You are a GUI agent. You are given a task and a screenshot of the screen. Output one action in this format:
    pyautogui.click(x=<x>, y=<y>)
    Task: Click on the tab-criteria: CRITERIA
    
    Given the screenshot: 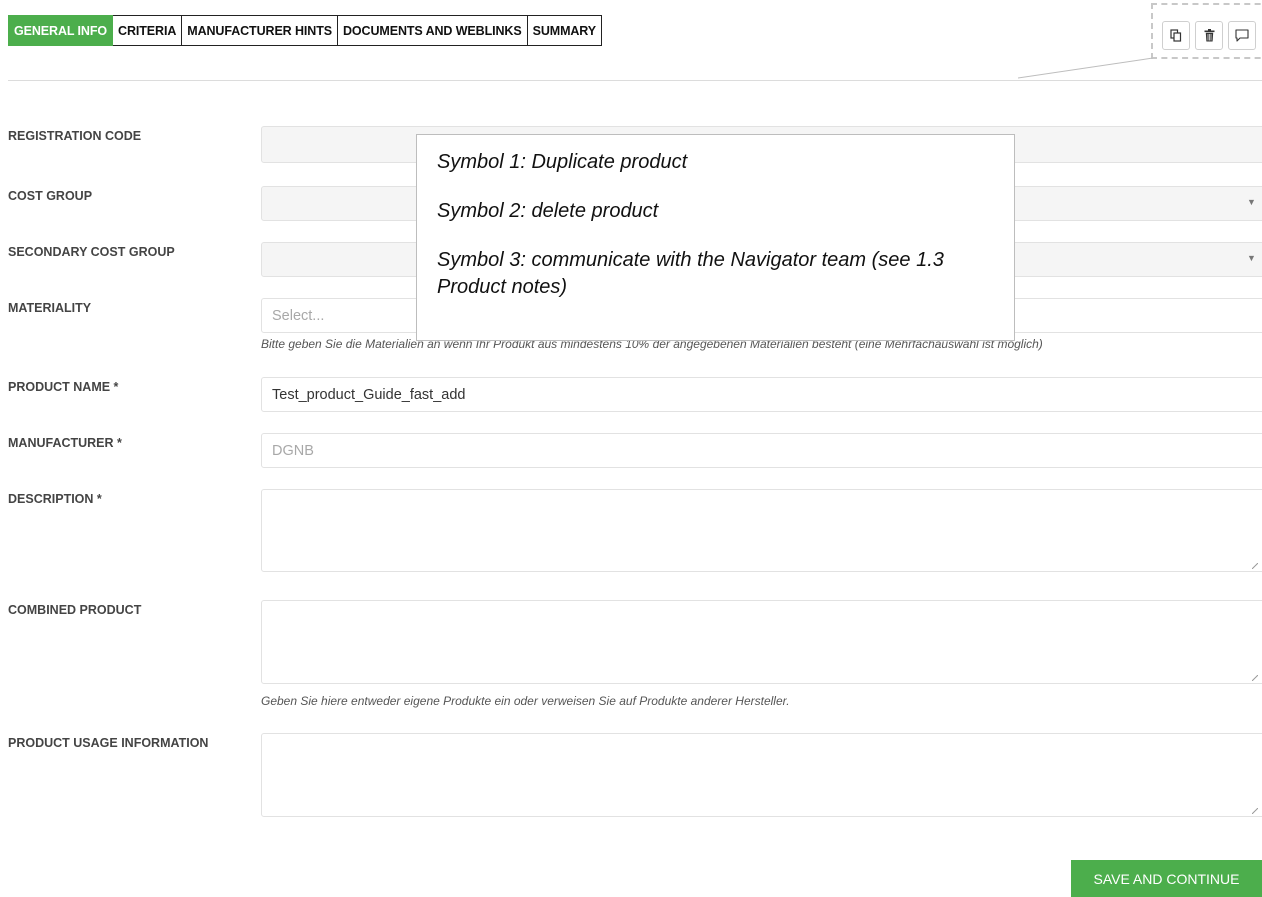 What is the action you would take?
    pyautogui.click(x=148, y=30)
    